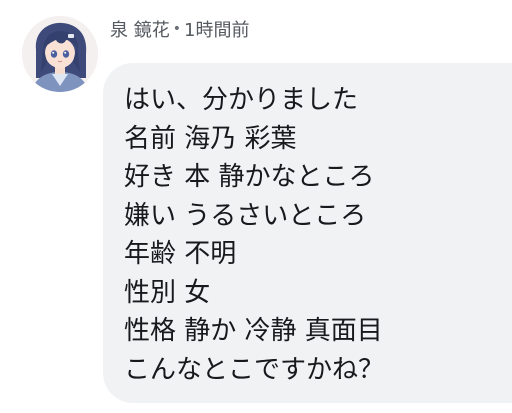  What do you see at coordinates (180, 254) in the screenshot?
I see `message-line: 年齢 不明` at bounding box center [180, 254].